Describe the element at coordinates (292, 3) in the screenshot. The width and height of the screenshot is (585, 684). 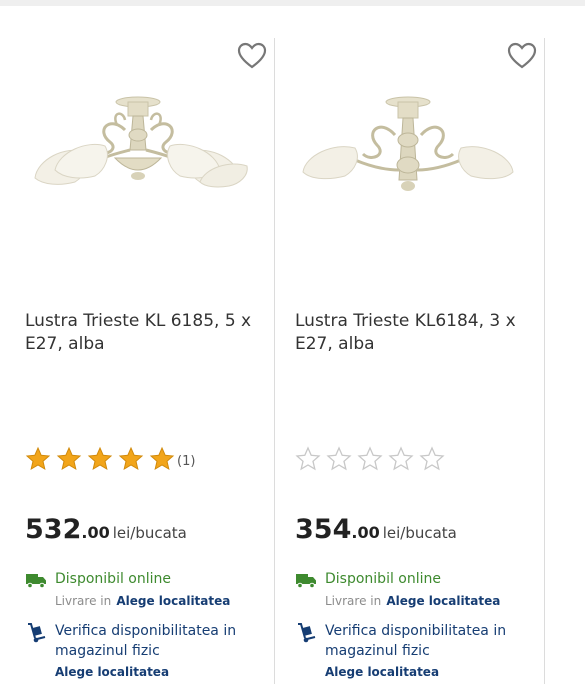
I see `top-strip` at that location.